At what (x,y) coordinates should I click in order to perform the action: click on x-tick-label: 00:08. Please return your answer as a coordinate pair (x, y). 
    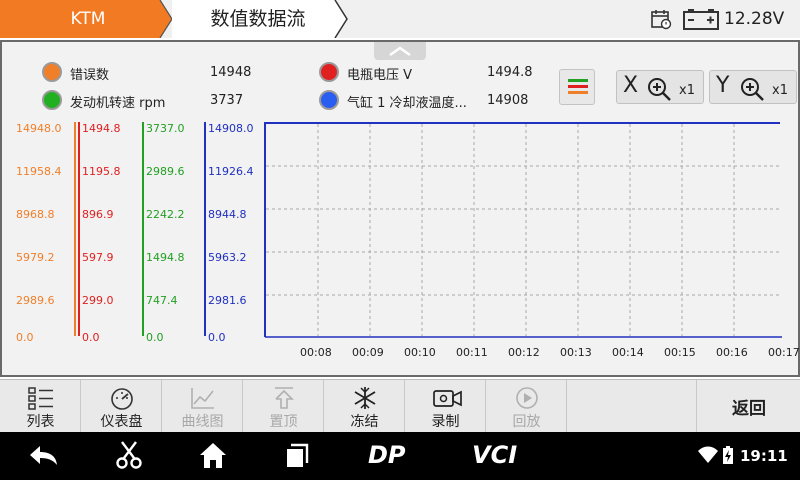
    Looking at the image, I should click on (316, 352).